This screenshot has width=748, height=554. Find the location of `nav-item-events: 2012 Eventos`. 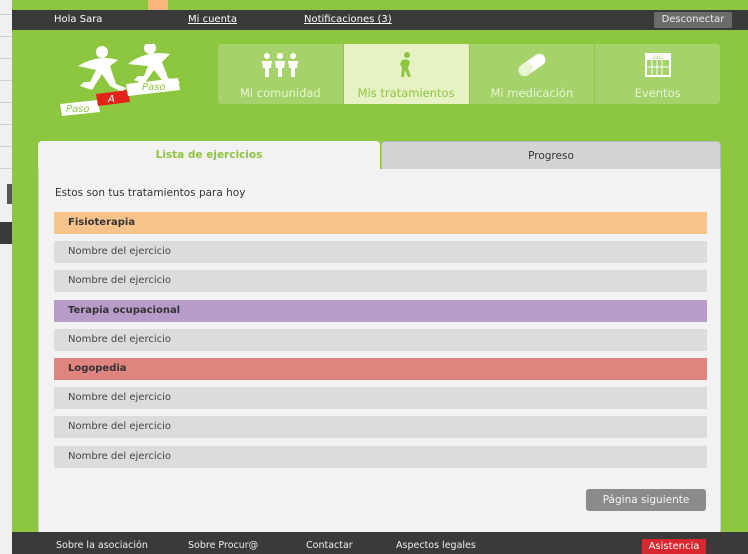

nav-item-events: 2012 Eventos is located at coordinates (657, 74).